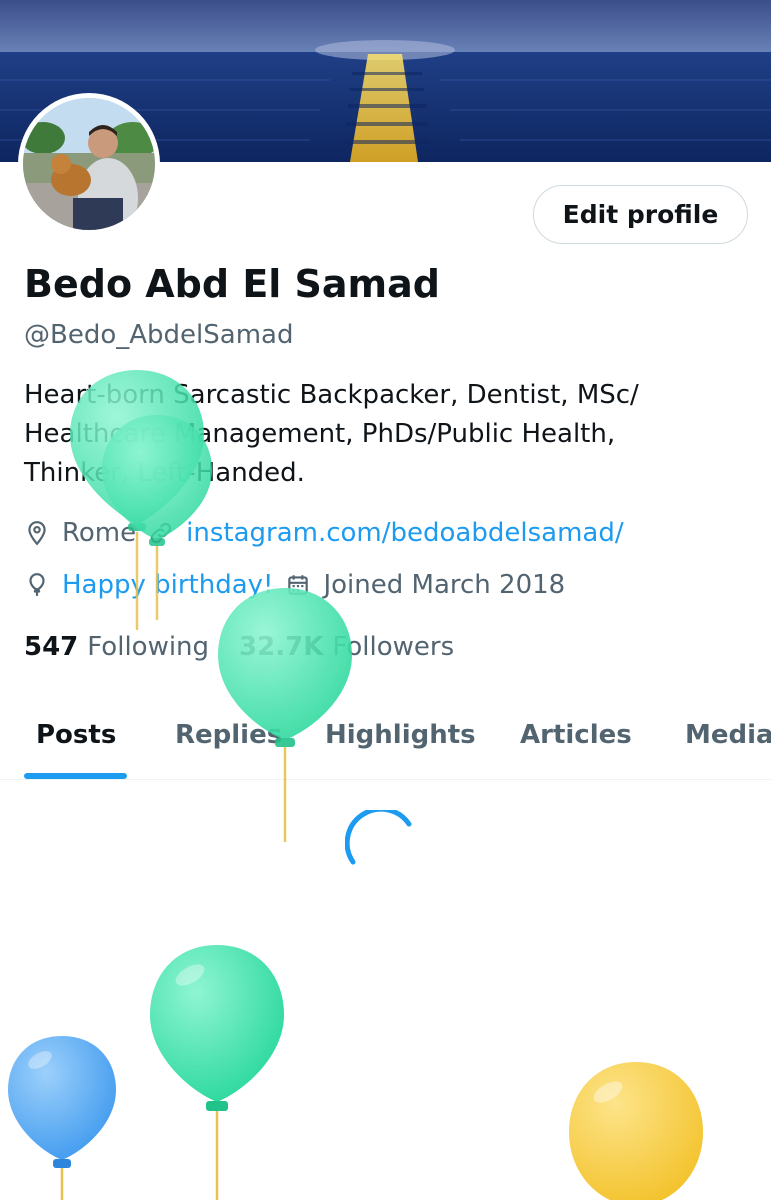  I want to click on follow-stats: 547 Following 32.7K Followers, so click(254, 647).